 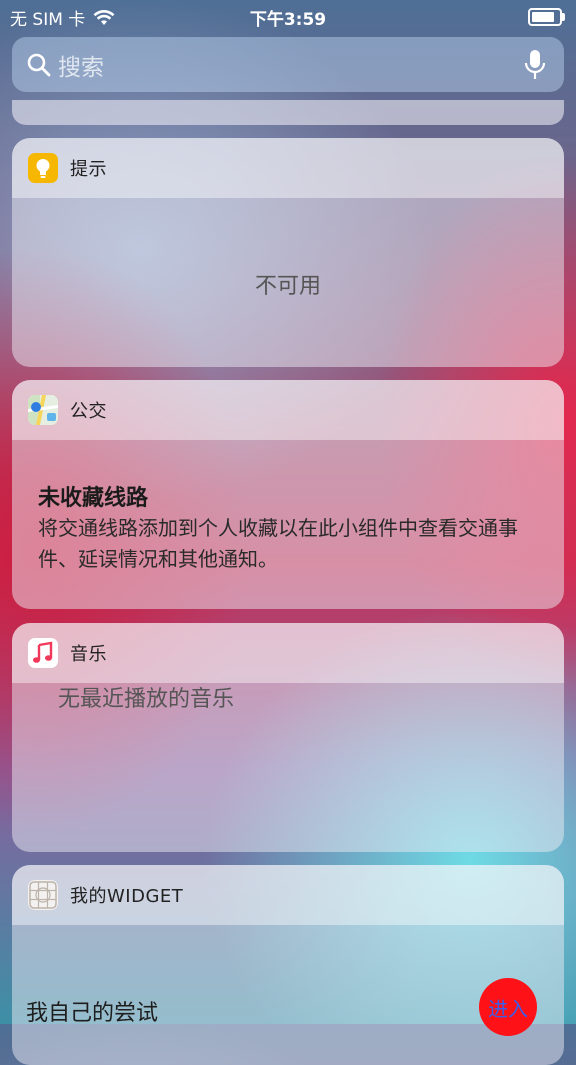 I want to click on music-widget-title: 音乐, so click(x=88, y=654).